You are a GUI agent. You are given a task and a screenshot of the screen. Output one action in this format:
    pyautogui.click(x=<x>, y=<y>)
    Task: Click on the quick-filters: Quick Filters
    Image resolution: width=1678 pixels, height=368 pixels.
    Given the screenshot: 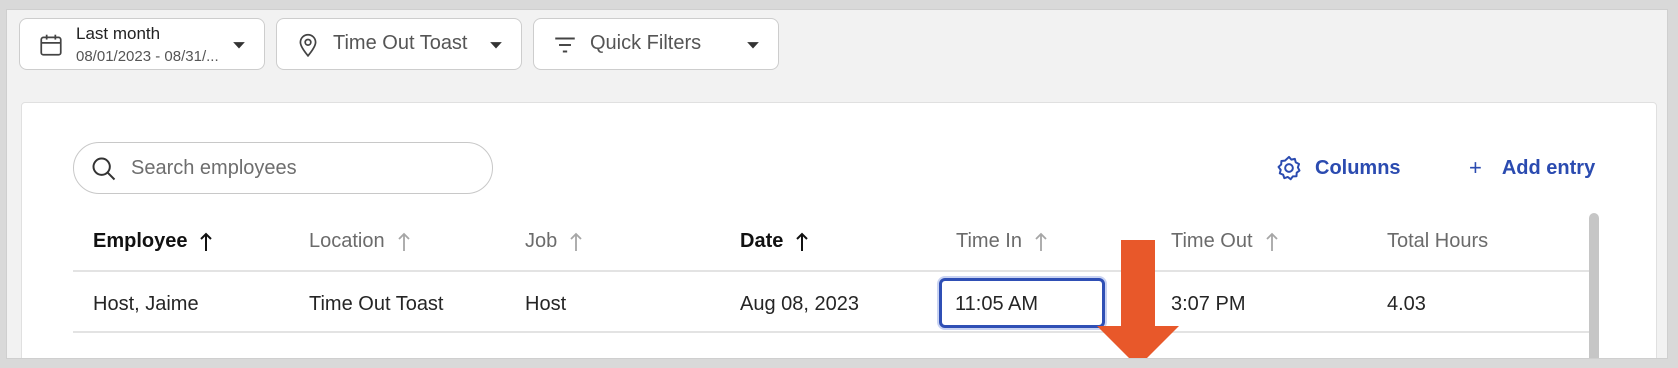 What is the action you would take?
    pyautogui.click(x=656, y=44)
    